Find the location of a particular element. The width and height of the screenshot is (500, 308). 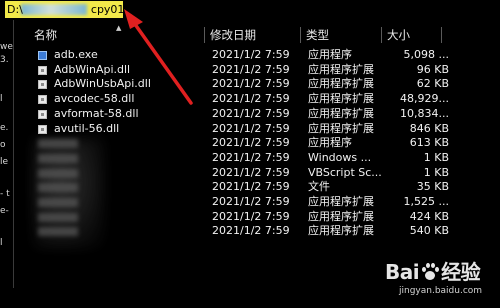

file-row: 2021/1/2 7:59 文件 35 KB is located at coordinates (257, 187).